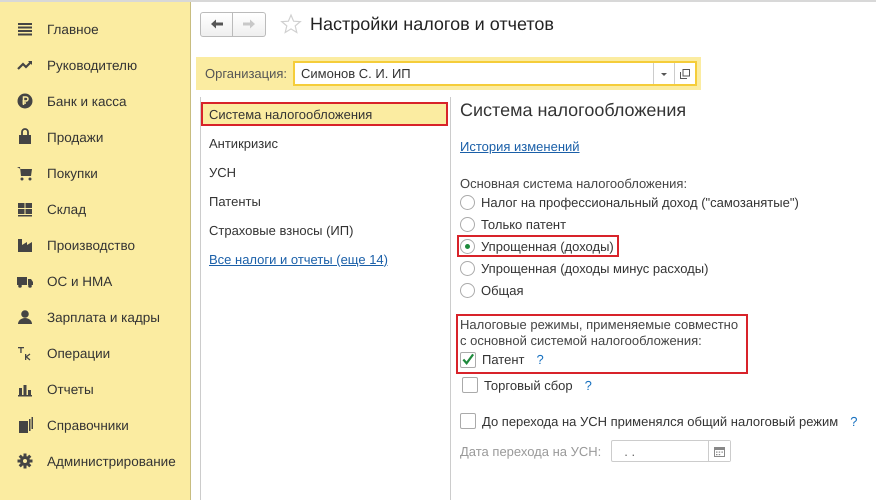 The width and height of the screenshot is (876, 500). I want to click on option-label: Налог на профессиональный доход ("самозанятые"), so click(640, 202).